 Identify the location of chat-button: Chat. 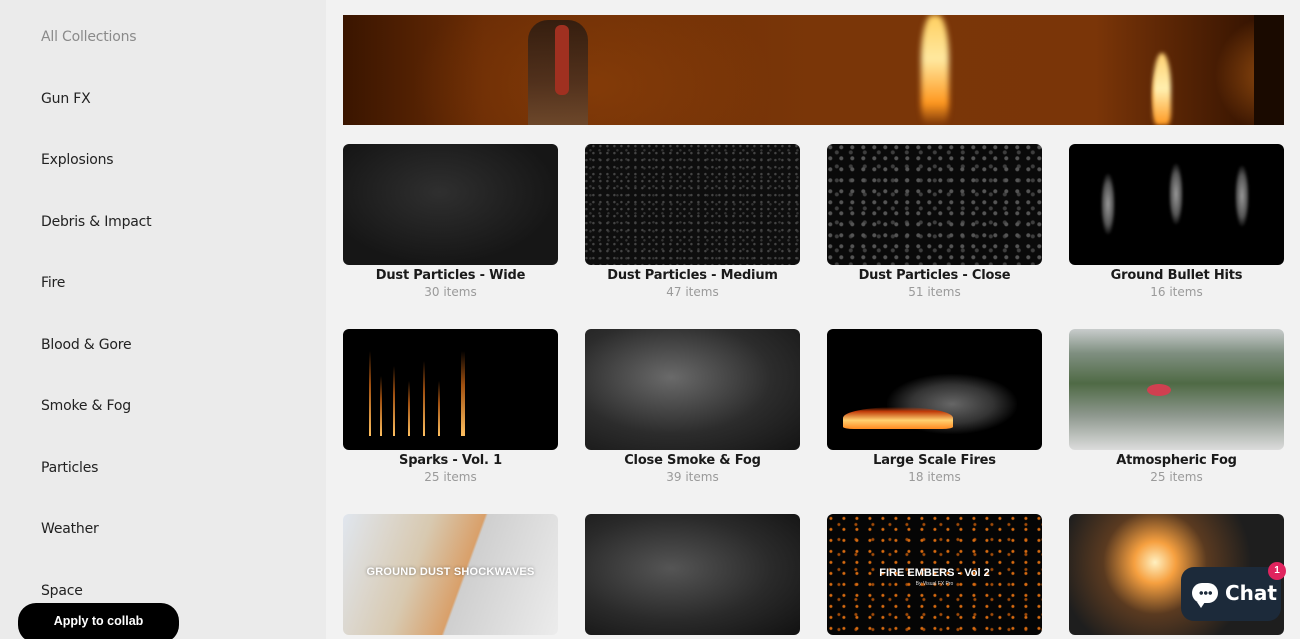
(1231, 594).